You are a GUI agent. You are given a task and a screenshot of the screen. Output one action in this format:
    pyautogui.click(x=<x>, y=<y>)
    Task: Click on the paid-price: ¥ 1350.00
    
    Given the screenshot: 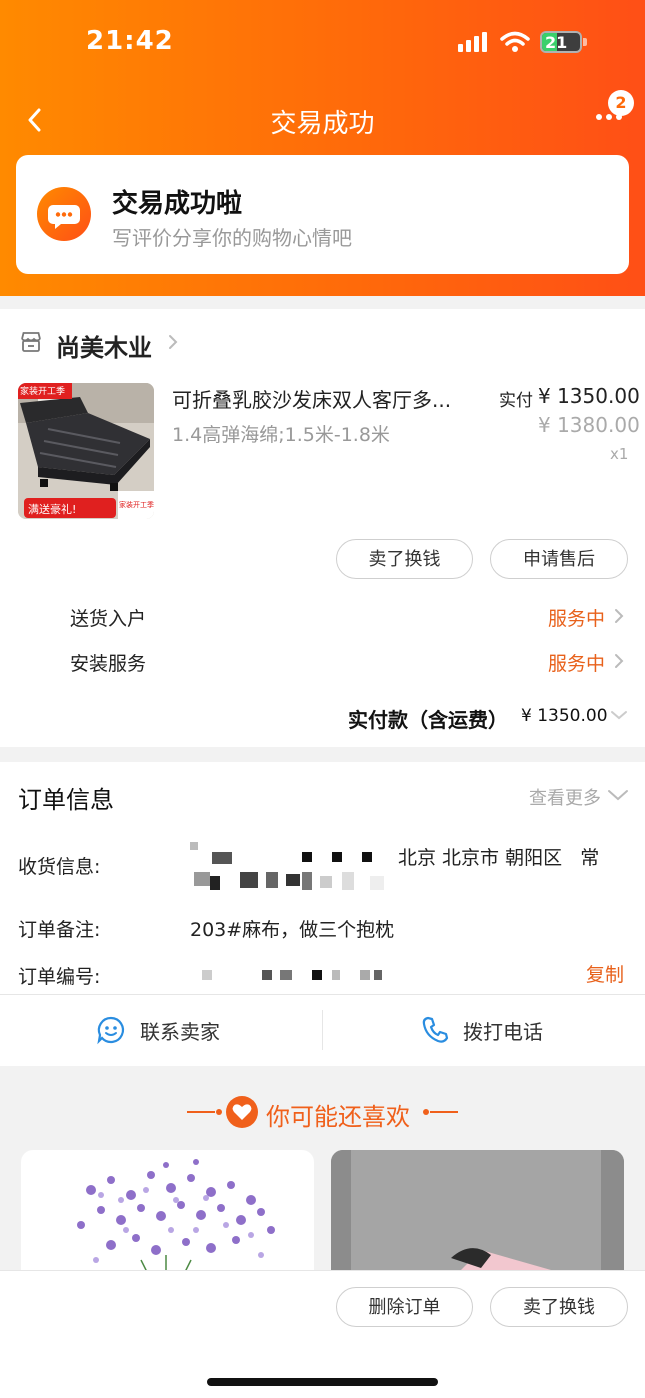 What is the action you would take?
    pyautogui.click(x=589, y=396)
    